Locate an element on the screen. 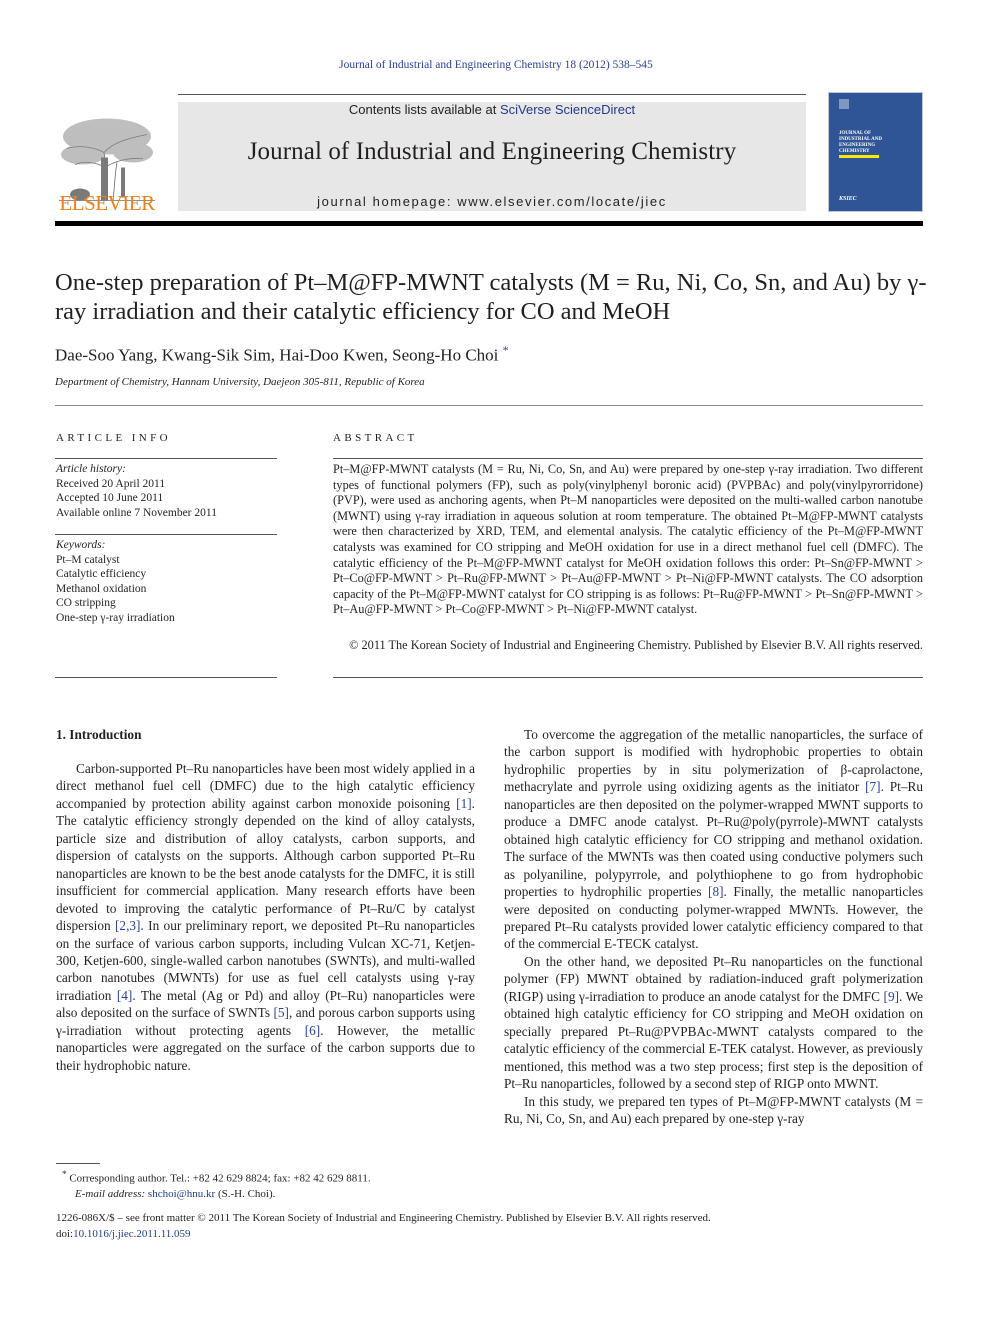  sciencedirect-link: SciVerse ScienceDirect is located at coordinates (567, 109).